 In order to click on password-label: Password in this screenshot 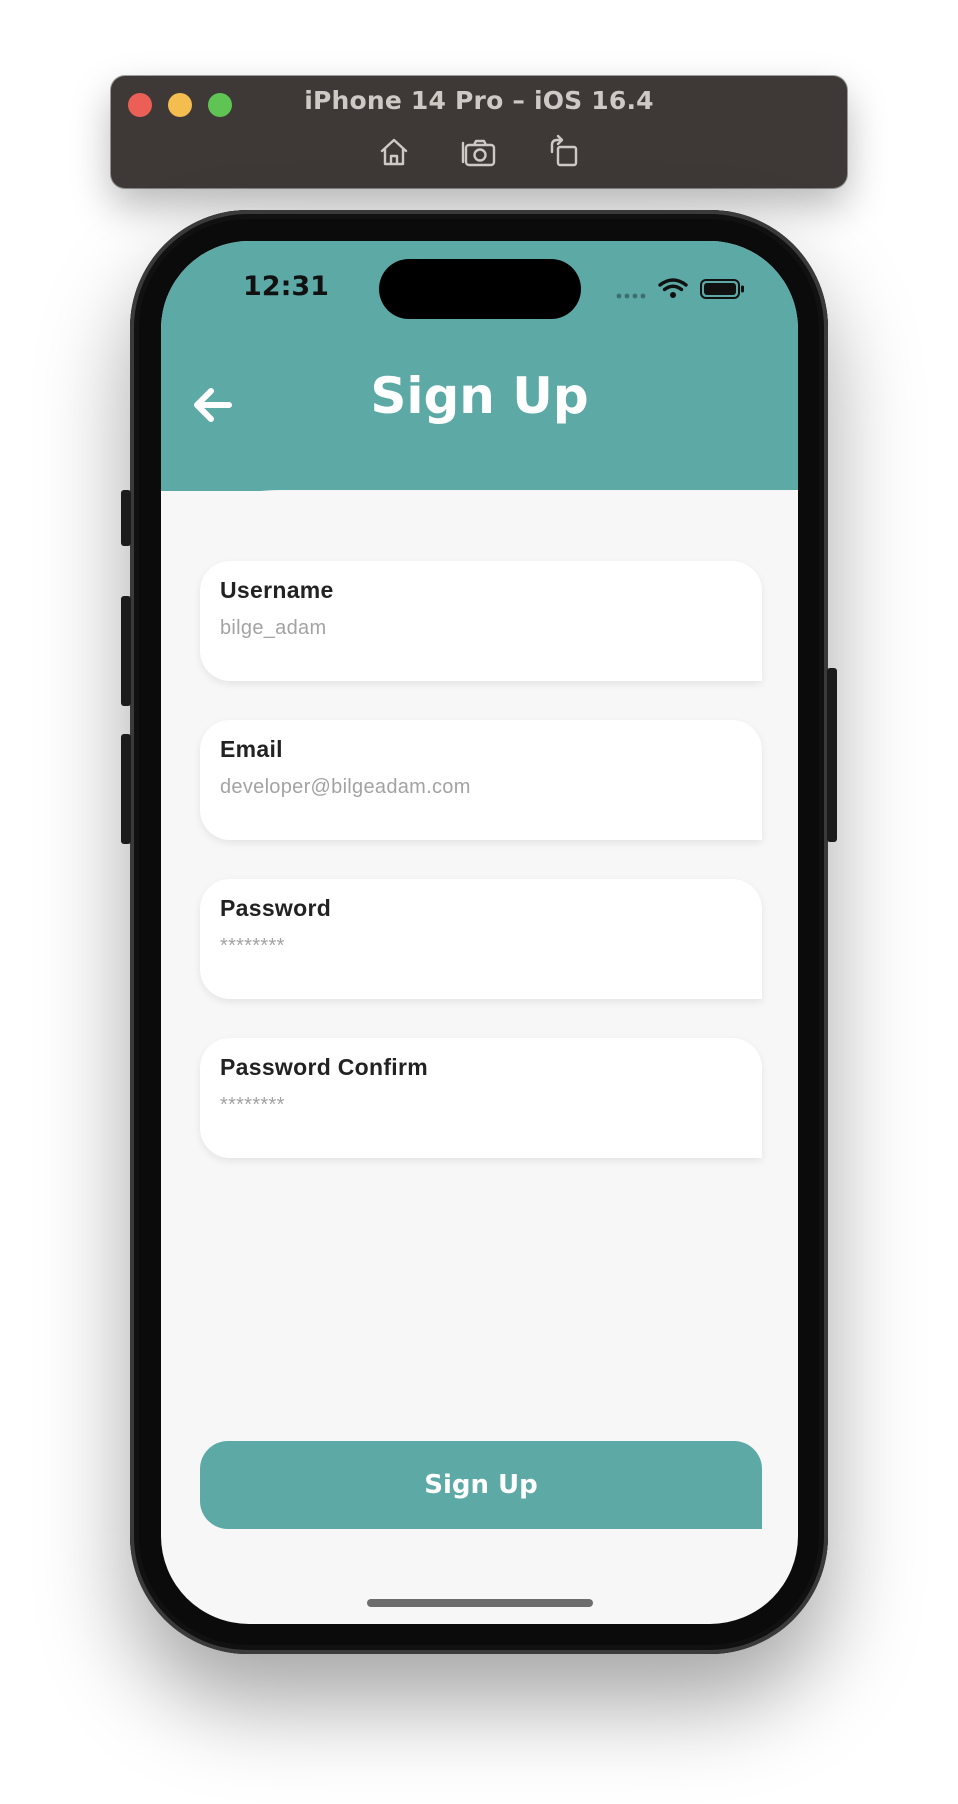, I will do `click(276, 908)`.